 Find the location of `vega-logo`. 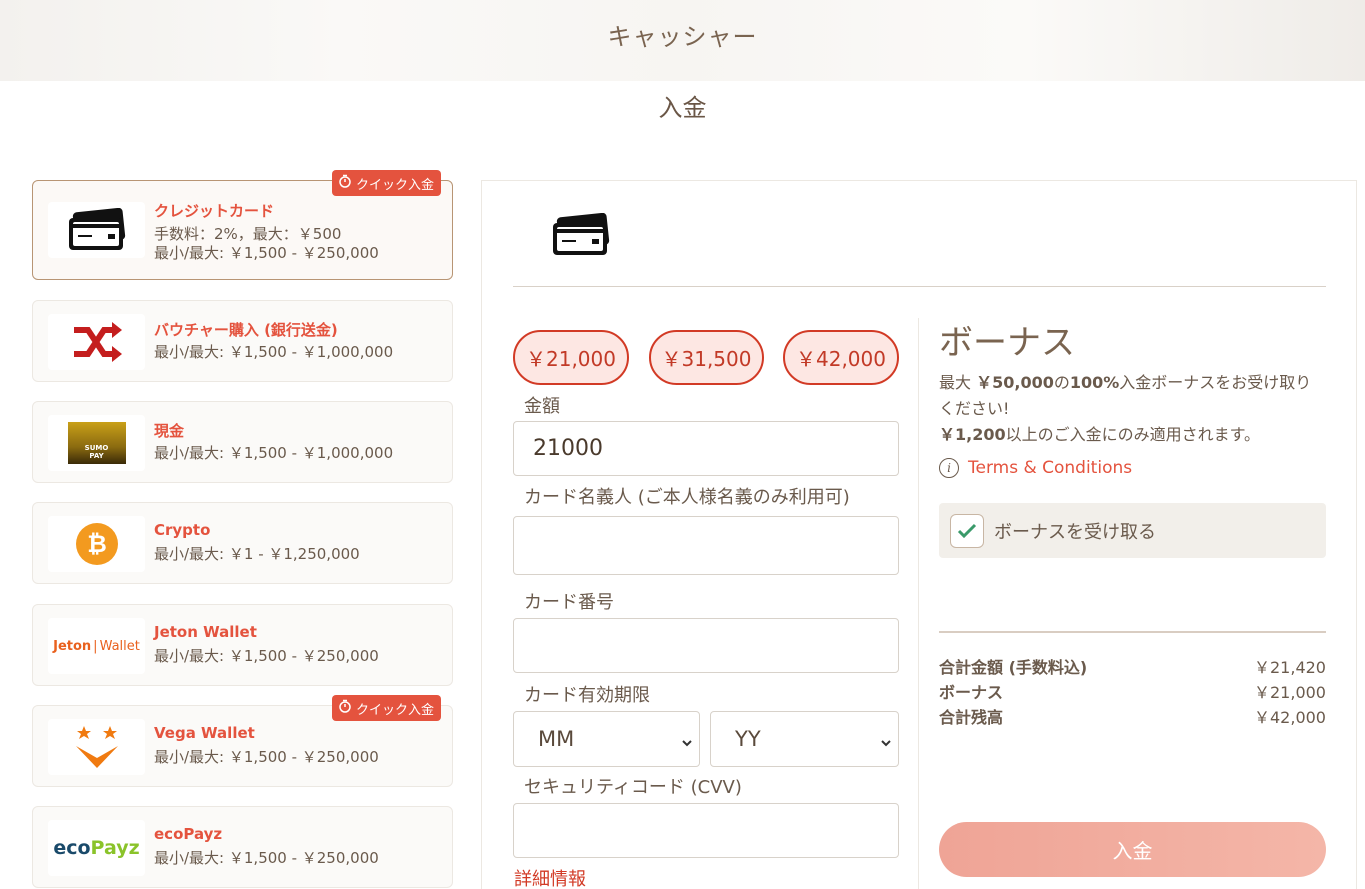

vega-logo is located at coordinates (96, 747).